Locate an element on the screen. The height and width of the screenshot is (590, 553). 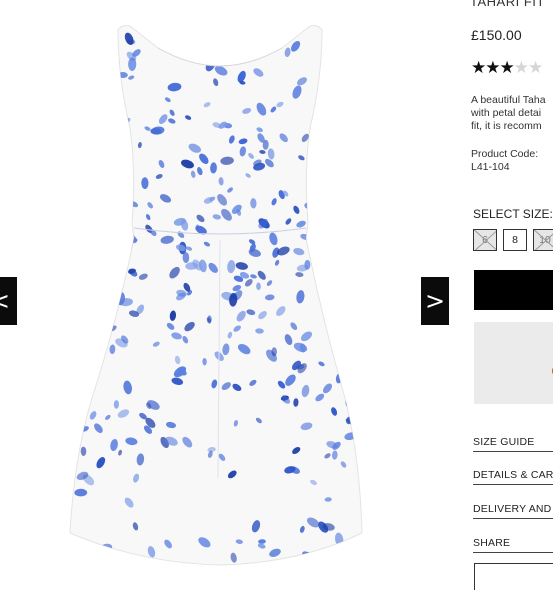
product-title: TAHARI FIT is located at coordinates (507, 4).